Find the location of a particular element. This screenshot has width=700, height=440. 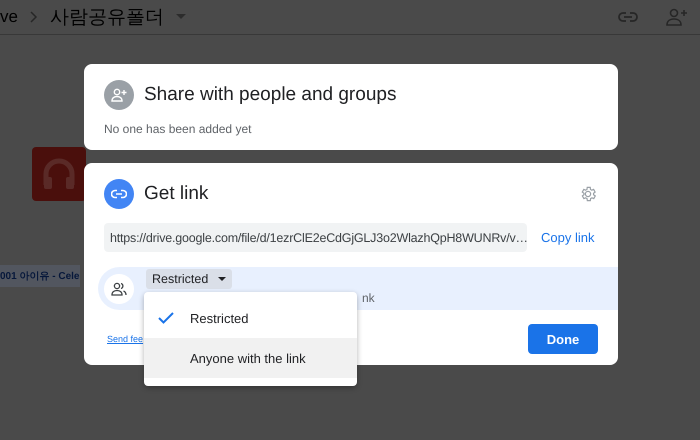

check-icon is located at coordinates (166, 318).